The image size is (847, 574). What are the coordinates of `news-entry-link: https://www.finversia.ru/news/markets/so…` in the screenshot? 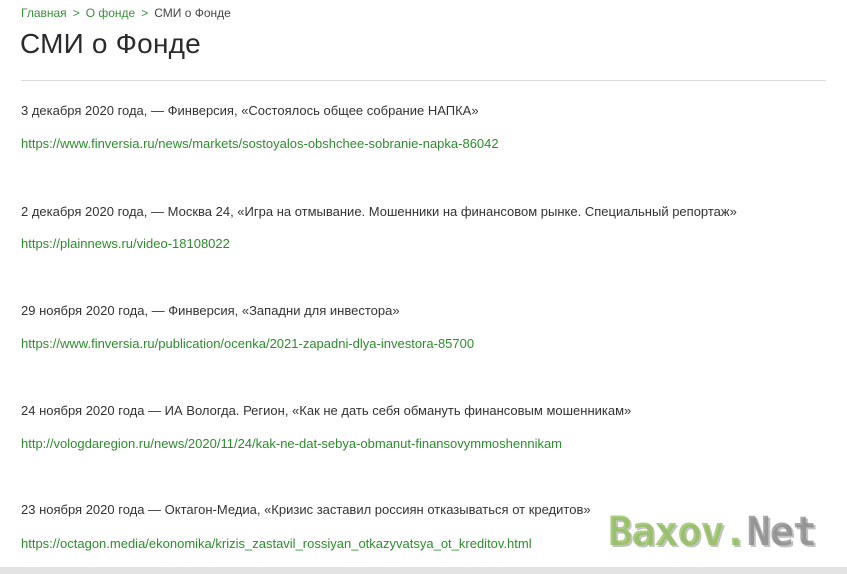 It's located at (260, 144).